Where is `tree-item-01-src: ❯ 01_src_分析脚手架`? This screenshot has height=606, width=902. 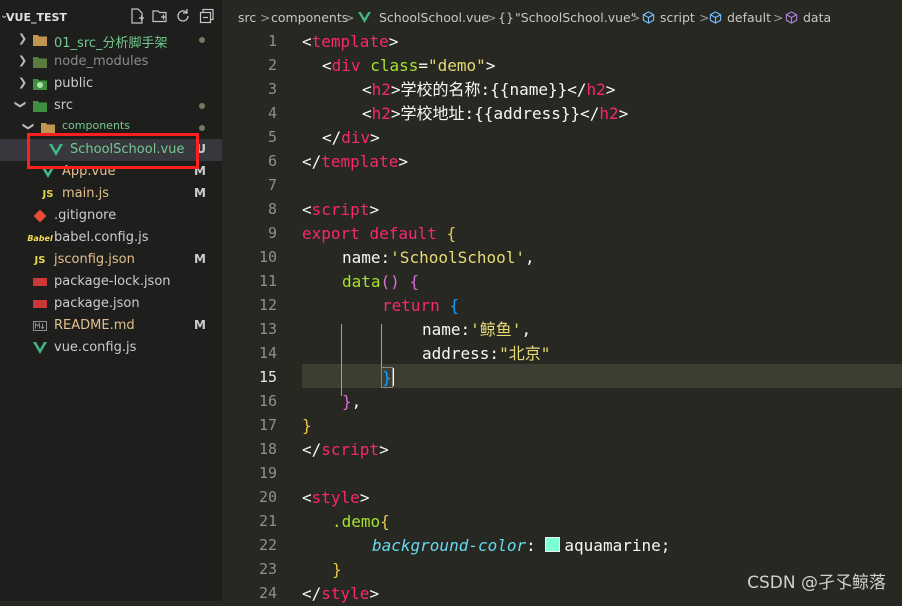 tree-item-01-src: ❯ 01_src_分析脚手架 is located at coordinates (111, 40).